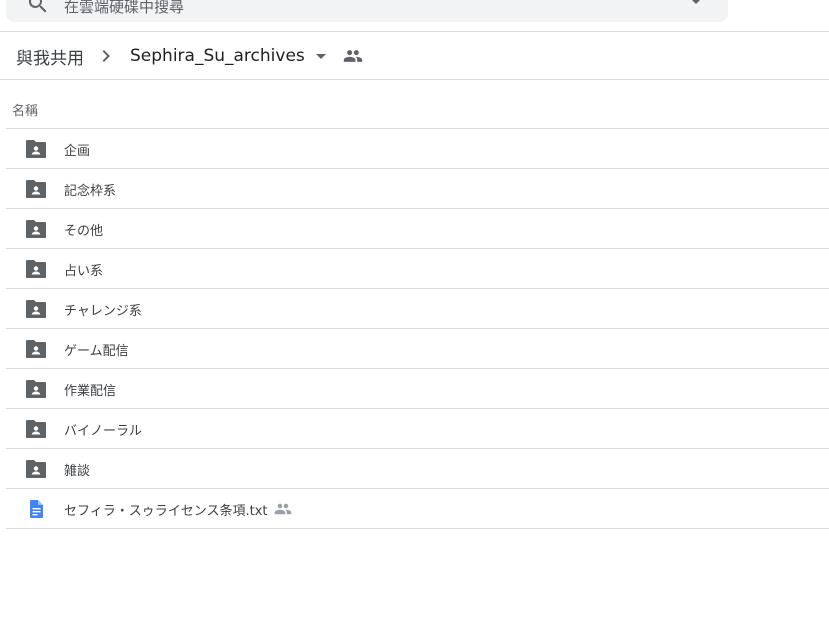 The width and height of the screenshot is (829, 620). What do you see at coordinates (25, 109) in the screenshot?
I see `column-header-name: 名稱` at bounding box center [25, 109].